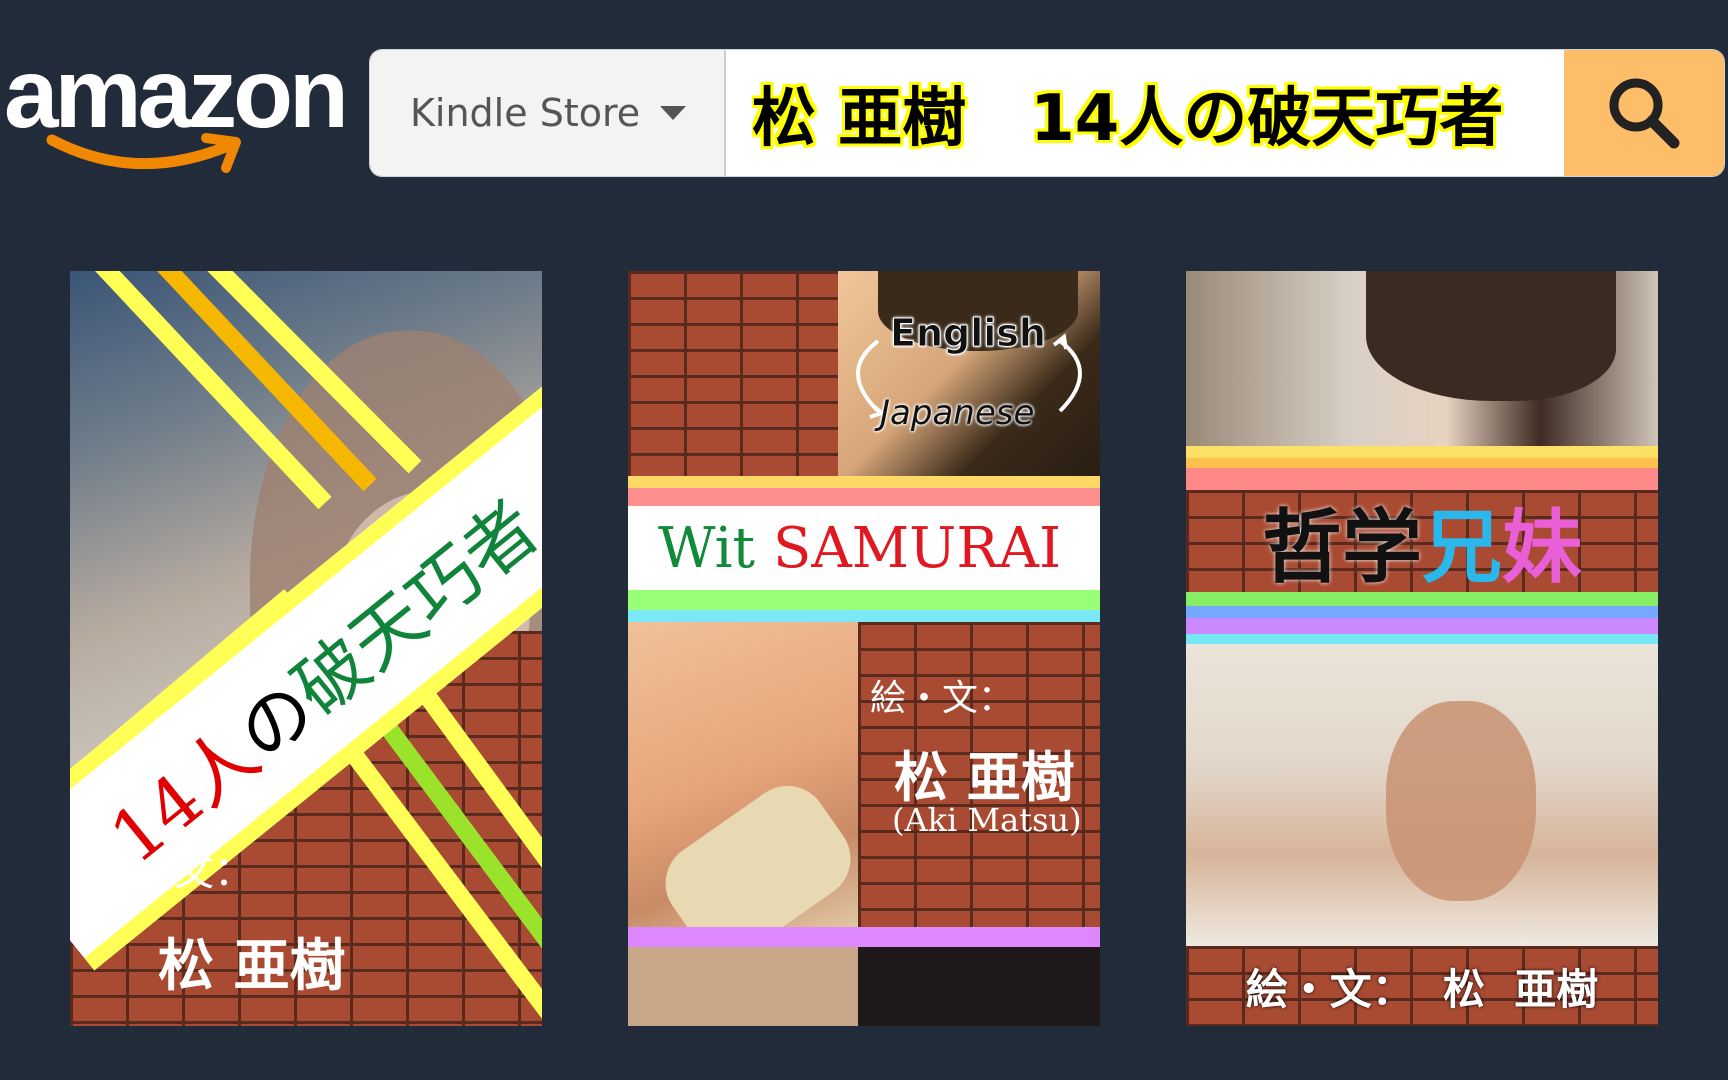 Image resolution: width=1728 pixels, height=1080 pixels. Describe the element at coordinates (673, 113) in the screenshot. I see `chevron-down-icon` at that location.